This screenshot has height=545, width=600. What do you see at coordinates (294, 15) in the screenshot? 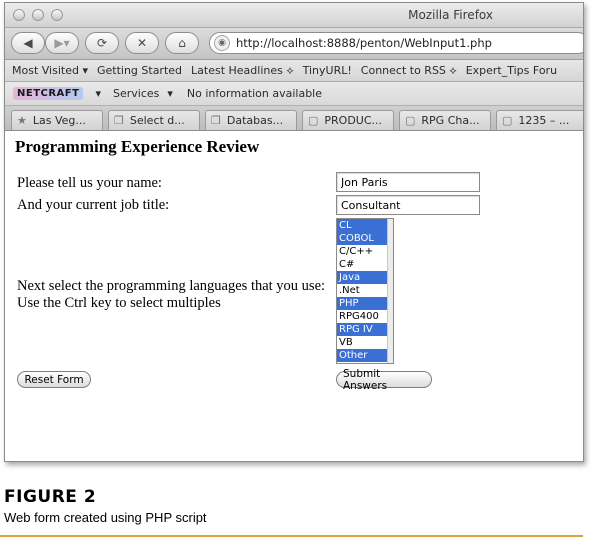
I see `title-bar: Mozilla Firefox` at bounding box center [294, 15].